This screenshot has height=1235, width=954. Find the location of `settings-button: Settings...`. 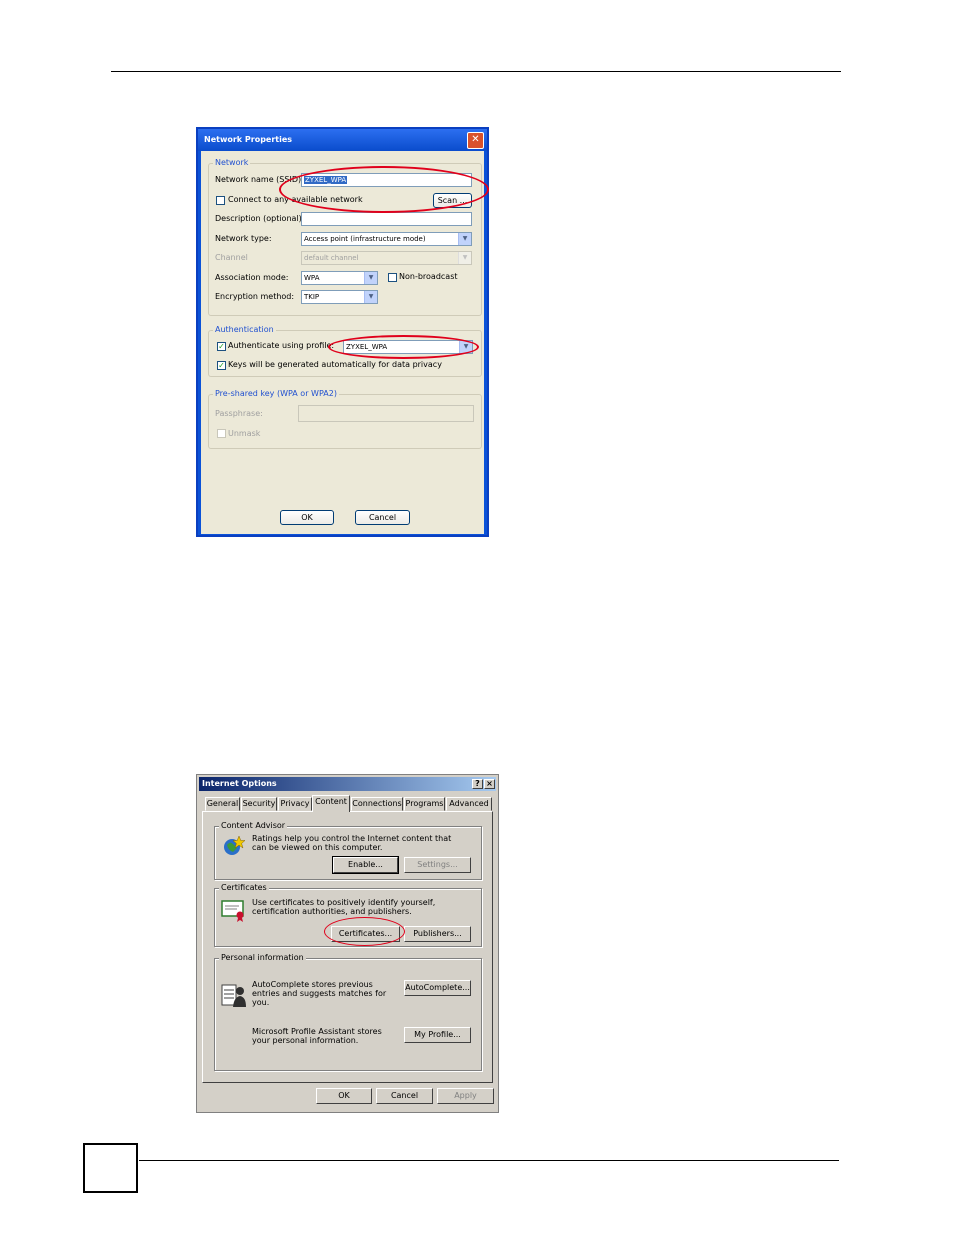

settings-button: Settings... is located at coordinates (437, 865).